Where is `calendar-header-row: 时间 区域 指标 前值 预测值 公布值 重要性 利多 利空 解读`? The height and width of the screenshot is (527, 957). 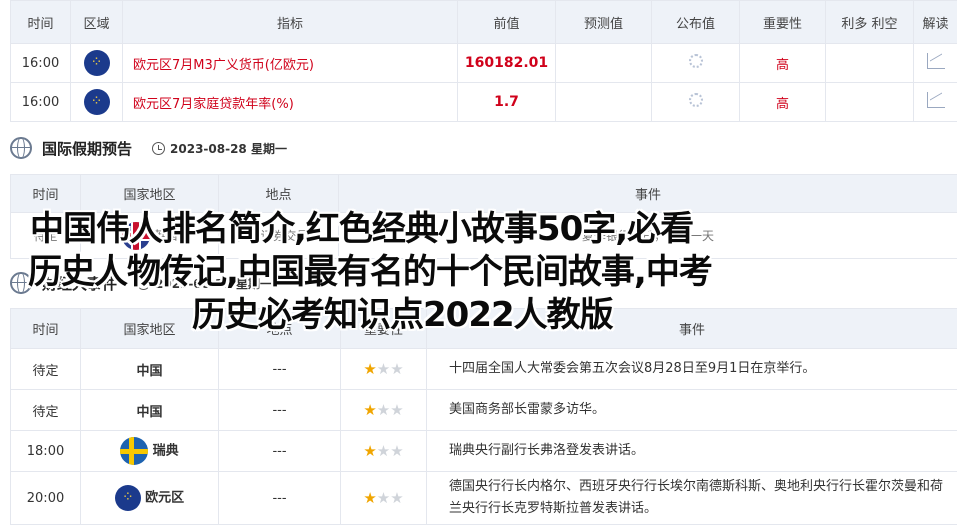
calendar-header-row: 时间 区域 指标 前值 预测值 公布值 重要性 利多 利空 解读 is located at coordinates (483, 22).